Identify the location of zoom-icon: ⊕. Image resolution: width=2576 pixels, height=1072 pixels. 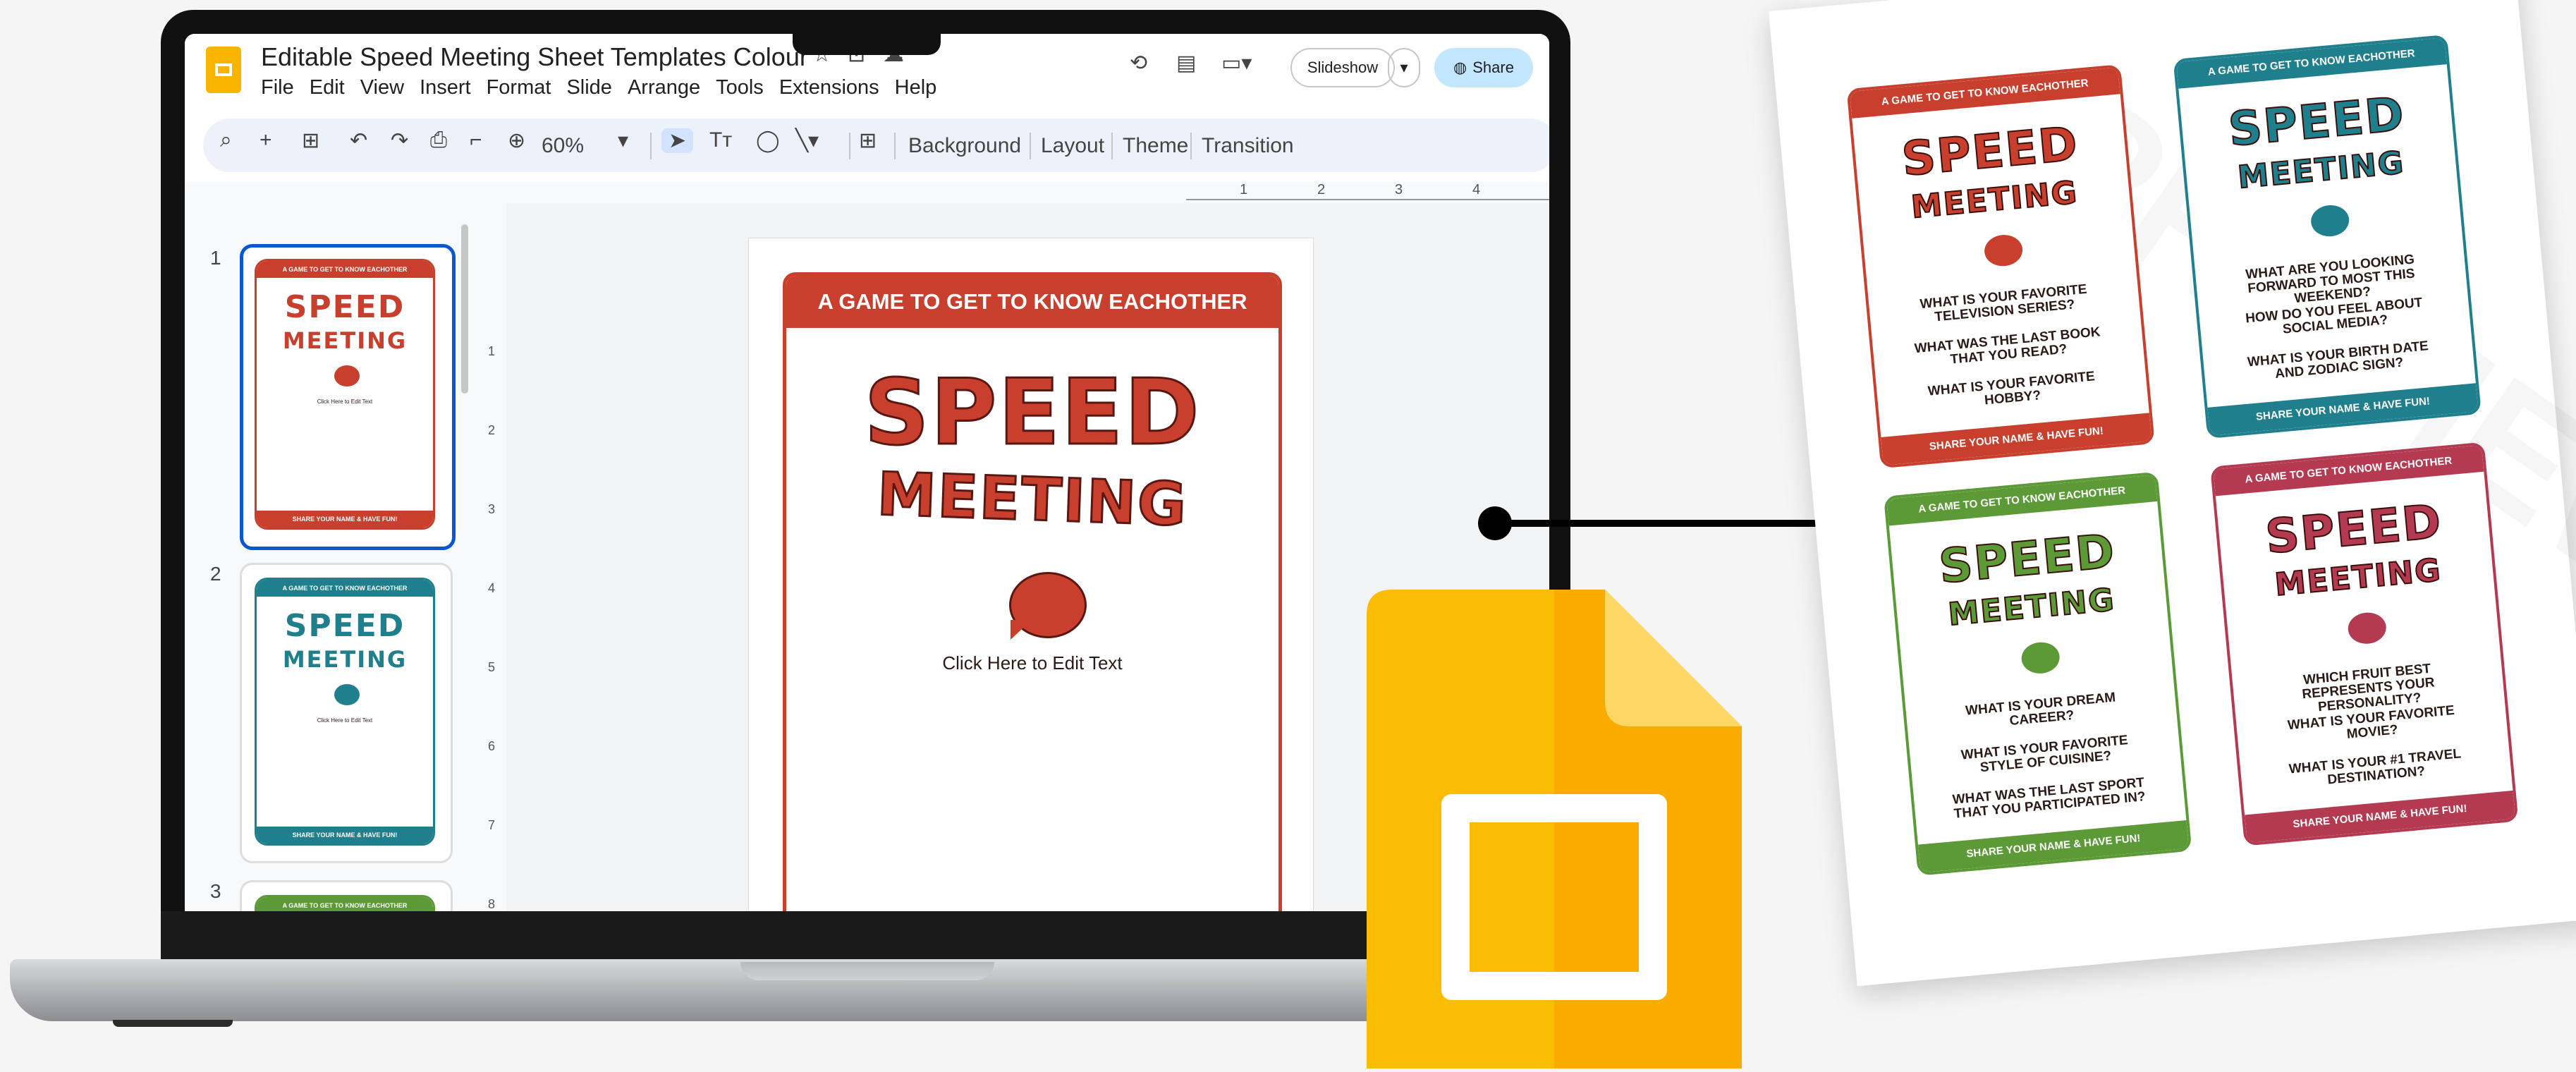
(517, 140).